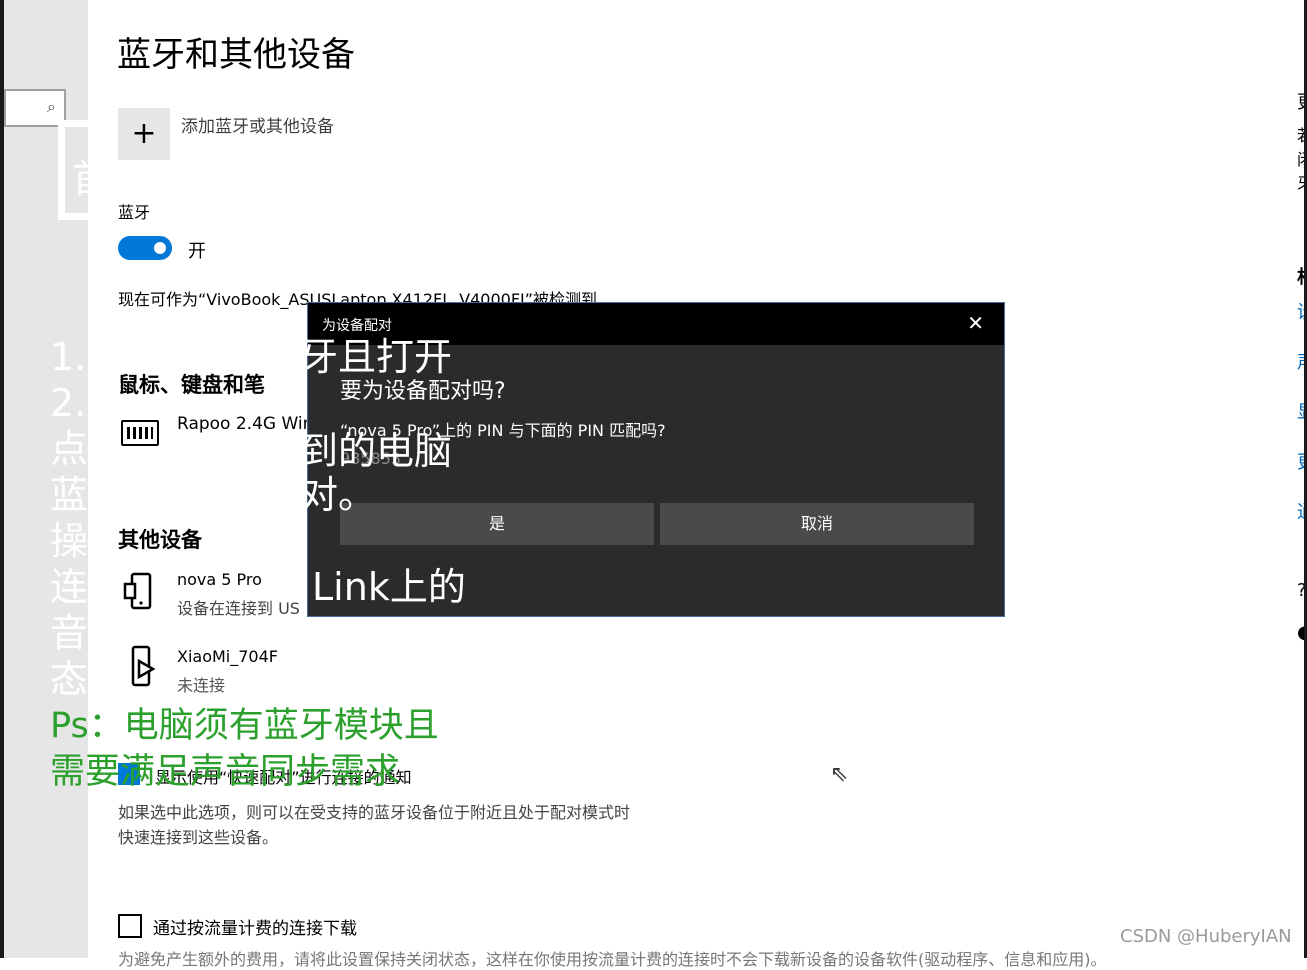 The width and height of the screenshot is (1307, 970). What do you see at coordinates (69, 587) in the screenshot?
I see `overlay-caption-fragment: 连` at bounding box center [69, 587].